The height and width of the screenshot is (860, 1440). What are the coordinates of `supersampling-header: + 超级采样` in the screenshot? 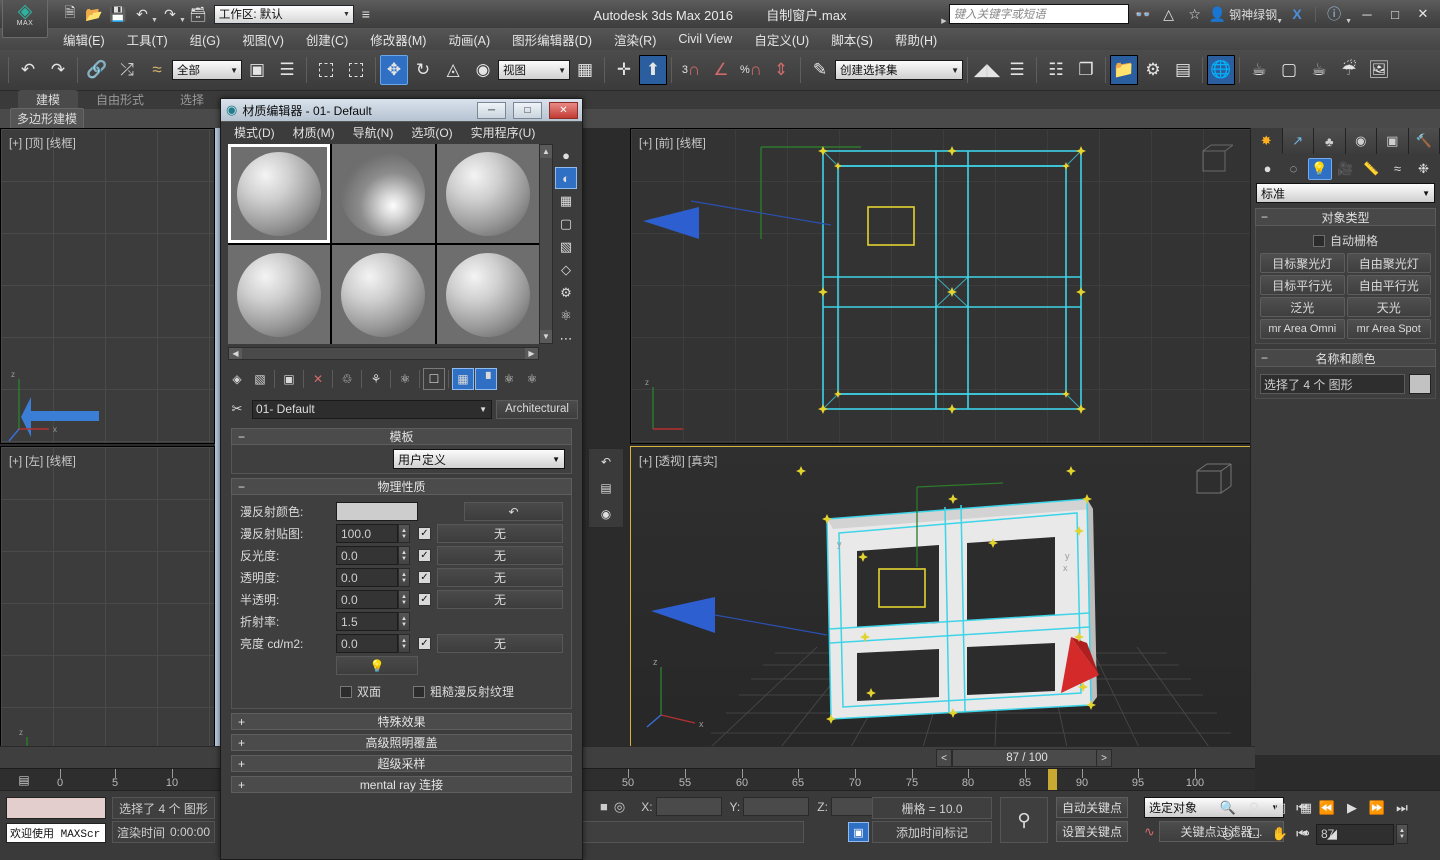 It's located at (401, 763).